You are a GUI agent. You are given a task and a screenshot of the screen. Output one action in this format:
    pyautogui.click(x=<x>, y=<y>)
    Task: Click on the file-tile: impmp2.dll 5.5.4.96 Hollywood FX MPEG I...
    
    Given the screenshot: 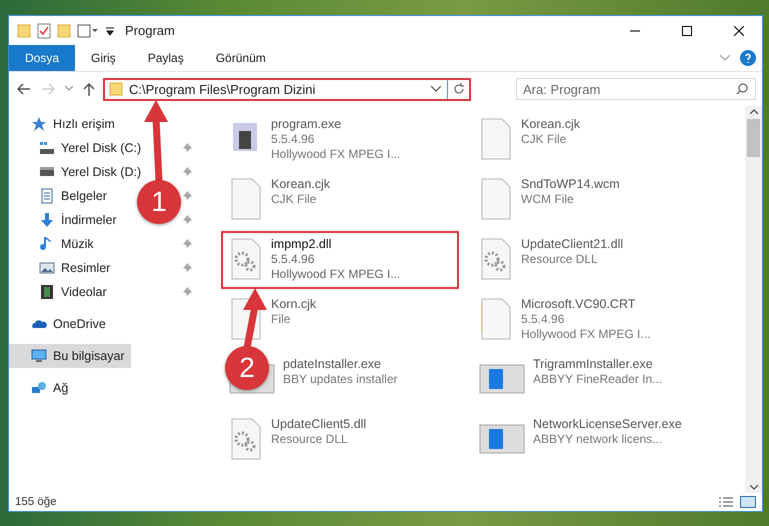 What is the action you would take?
    pyautogui.click(x=340, y=260)
    